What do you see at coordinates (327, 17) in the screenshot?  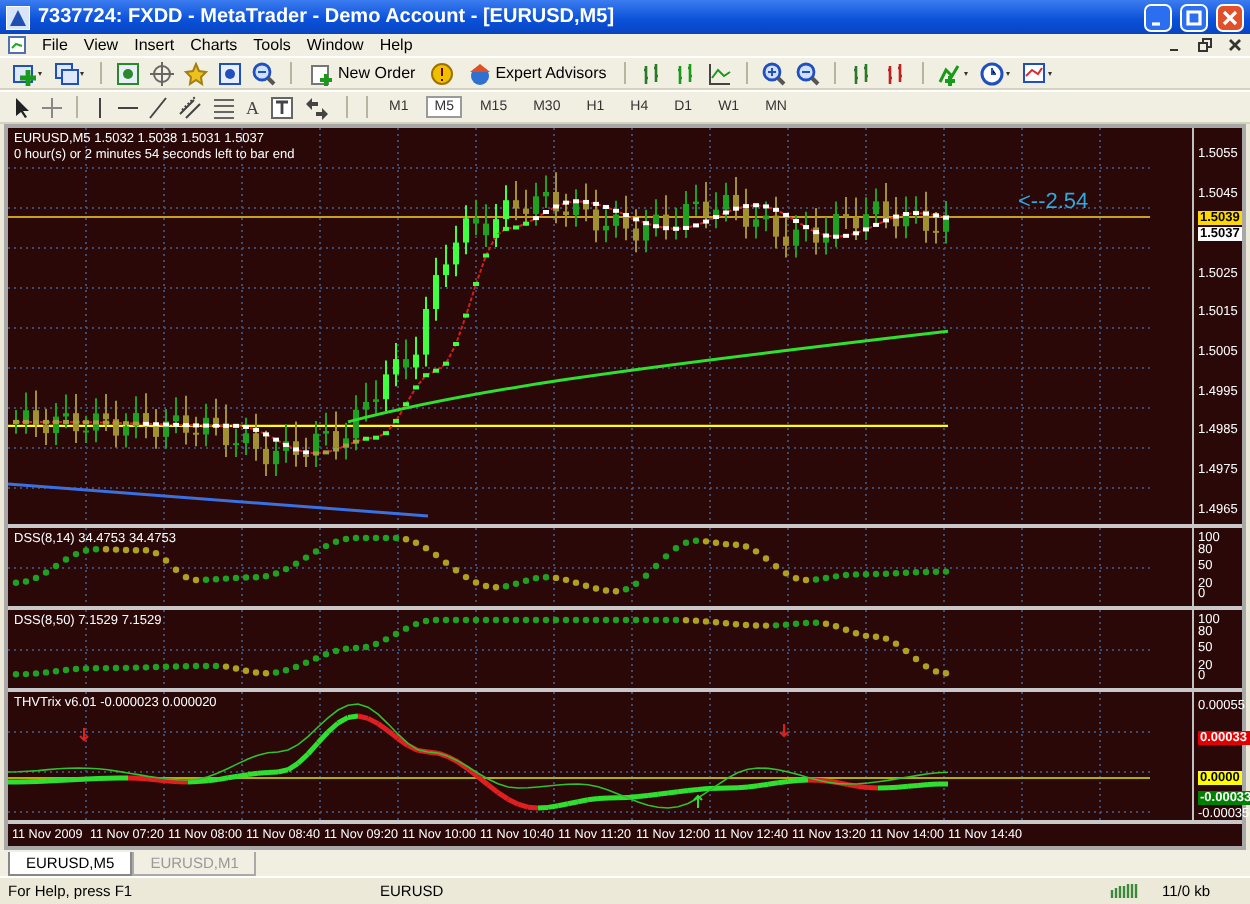 I see `window-title: 7337724: FXDD - MetaTrader - Demo Account - [EURUSD,M5]` at bounding box center [327, 17].